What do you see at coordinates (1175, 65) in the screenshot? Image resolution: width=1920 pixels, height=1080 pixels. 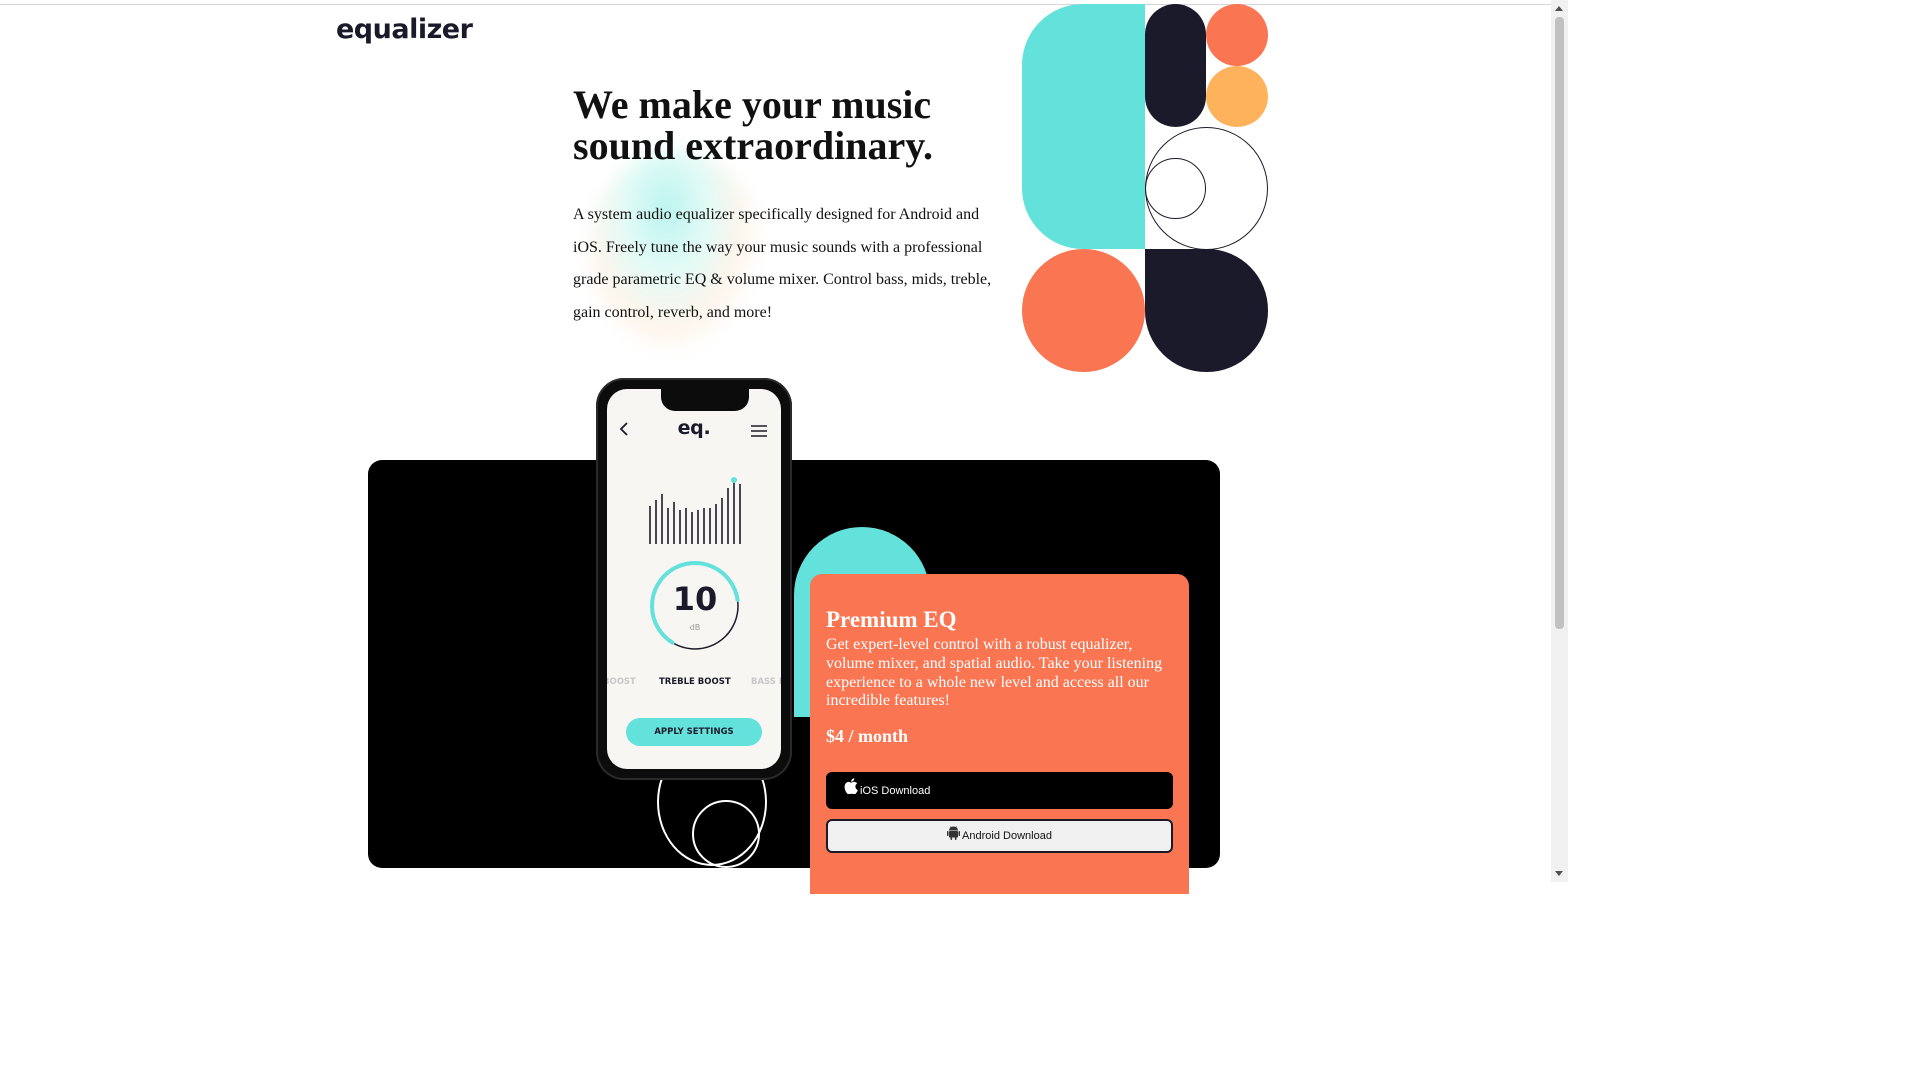 I see `navy-pill-shape` at bounding box center [1175, 65].